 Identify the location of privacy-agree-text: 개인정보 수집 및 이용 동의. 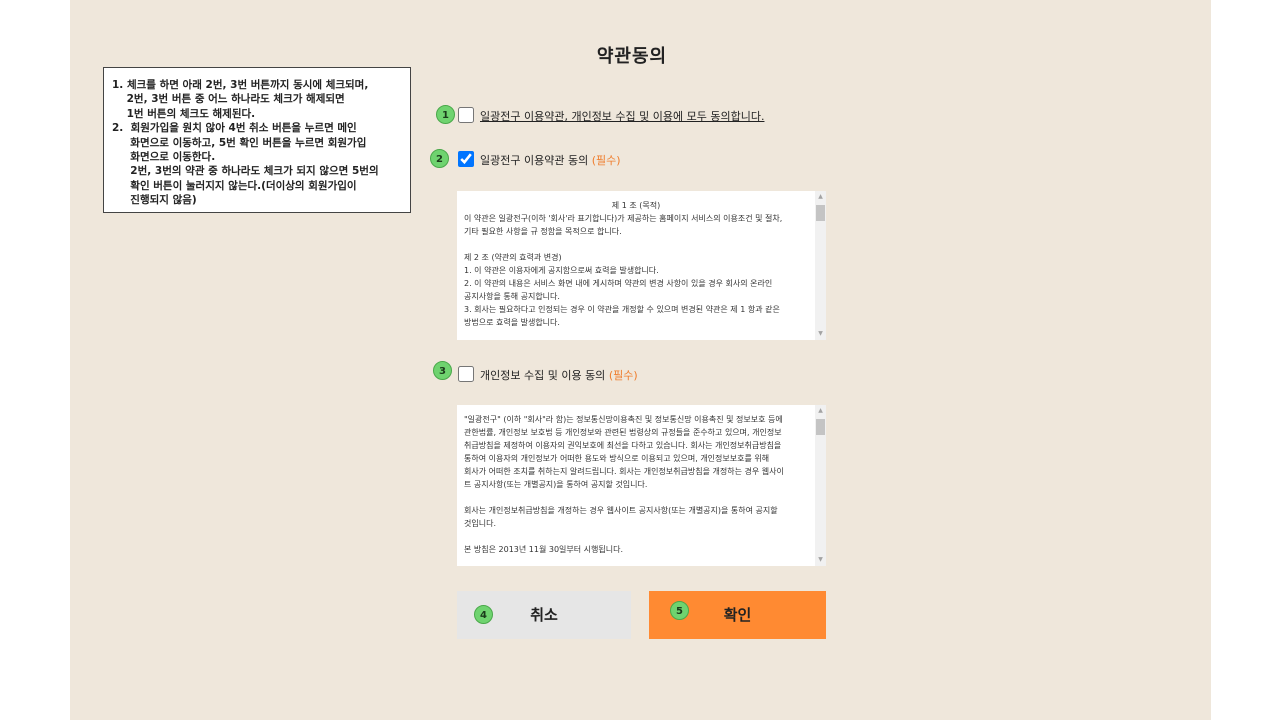
(544, 375).